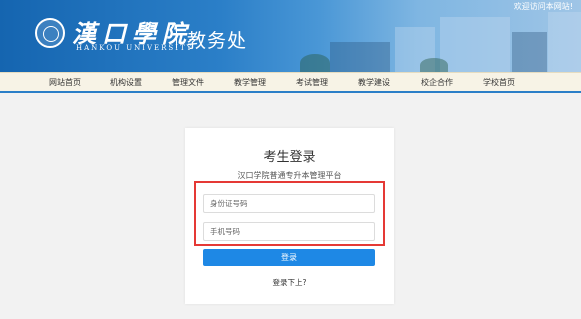 This screenshot has width=581, height=319. I want to click on login-title: 考生登录, so click(289, 157).